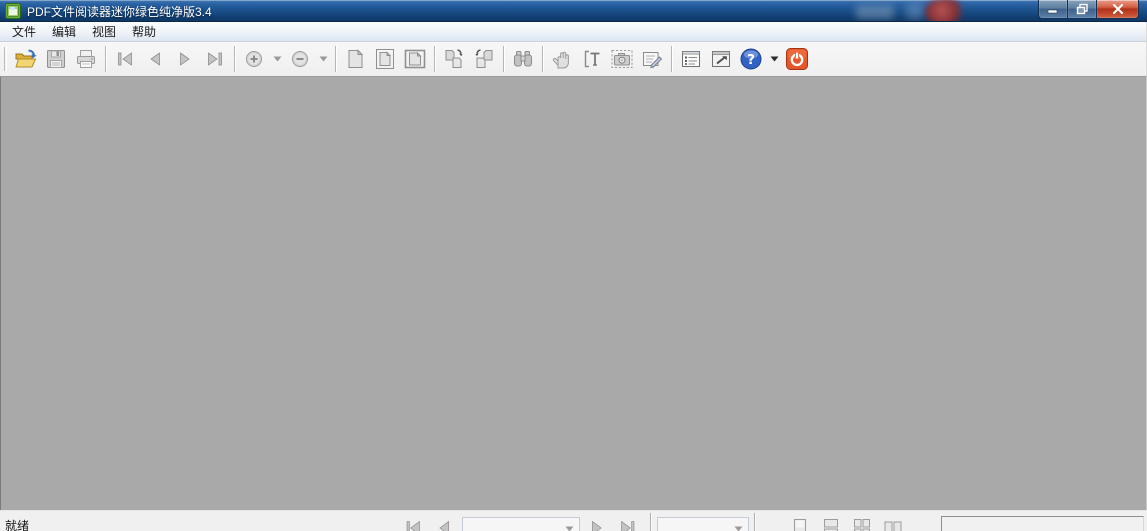 This screenshot has height=531, width=1147. What do you see at coordinates (64, 31) in the screenshot?
I see `menu-edit: 编辑` at bounding box center [64, 31].